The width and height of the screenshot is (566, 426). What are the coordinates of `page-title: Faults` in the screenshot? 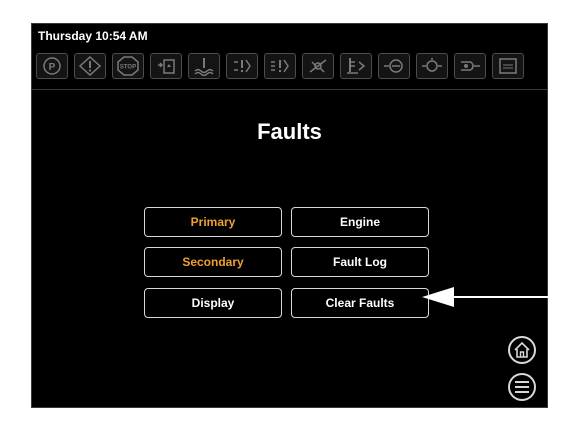 It's located at (289, 131).